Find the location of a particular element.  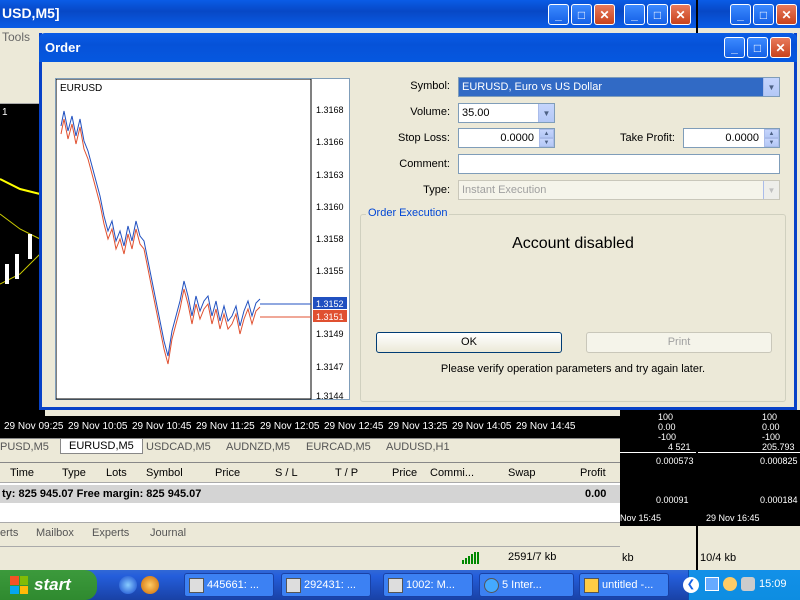

price-tick-label: 1.3155 is located at coordinates (330, 271).